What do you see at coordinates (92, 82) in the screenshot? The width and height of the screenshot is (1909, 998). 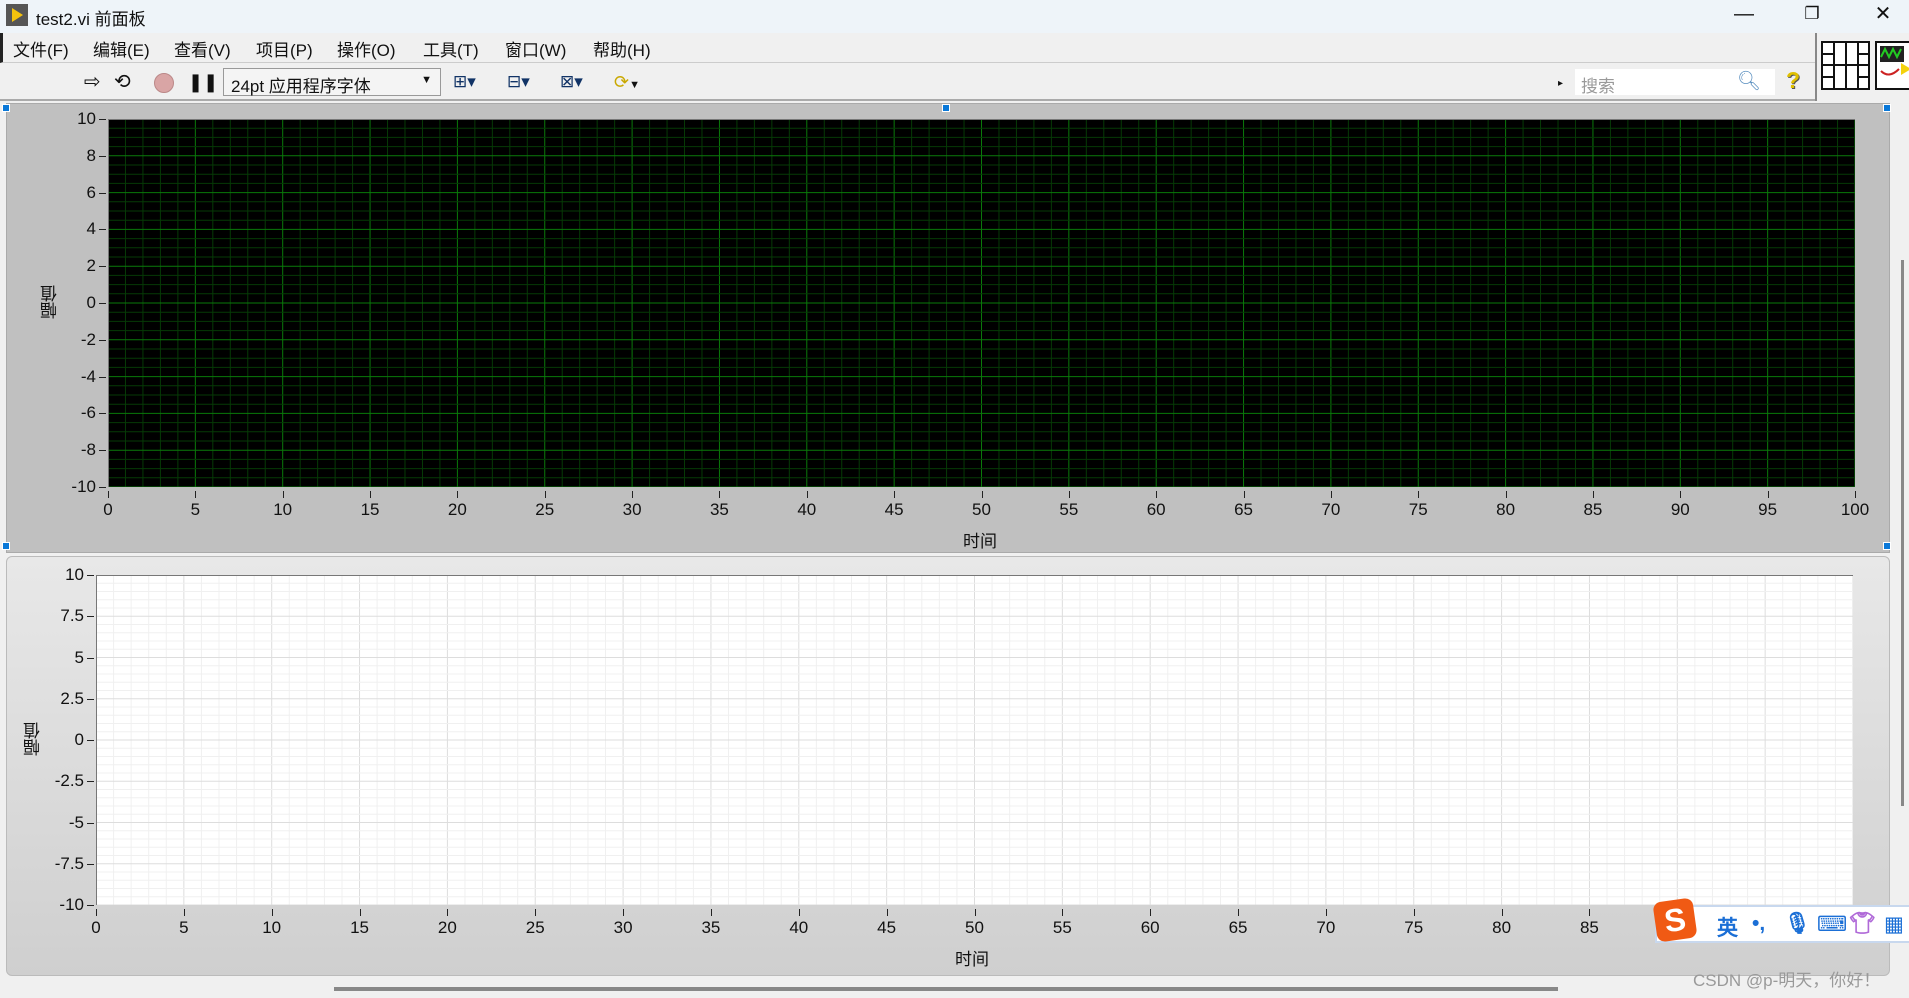 I see `run-arrow-icon: ⇨` at bounding box center [92, 82].